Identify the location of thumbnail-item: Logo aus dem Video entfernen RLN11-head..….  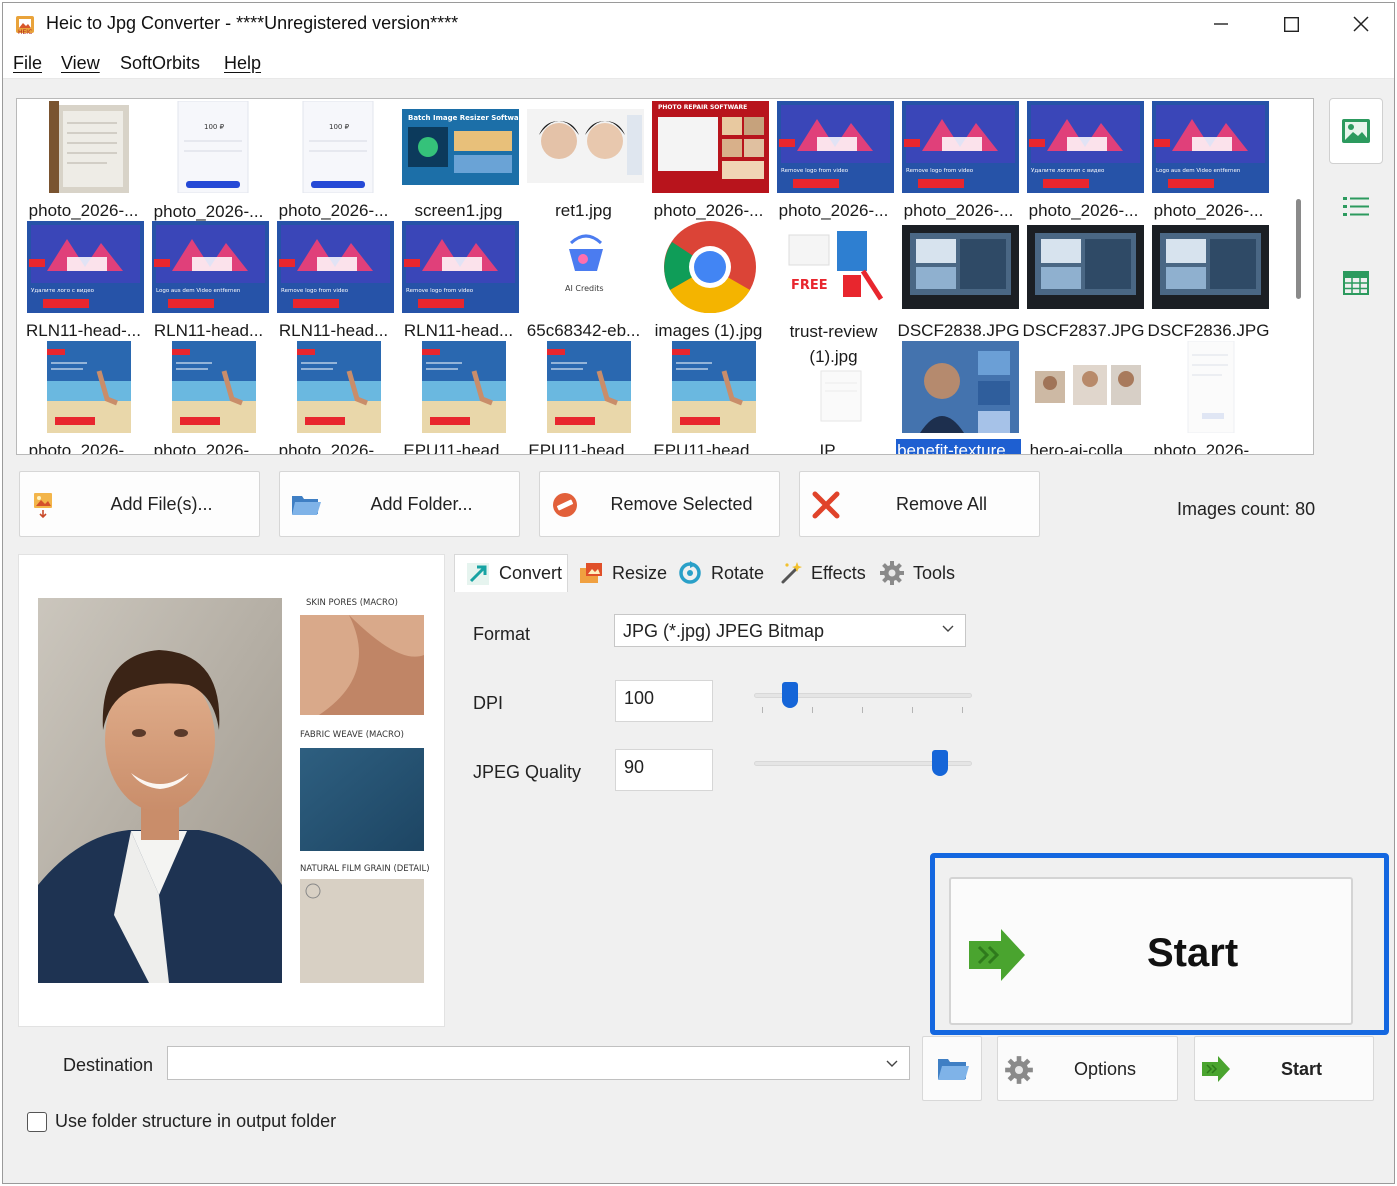
(208, 279).